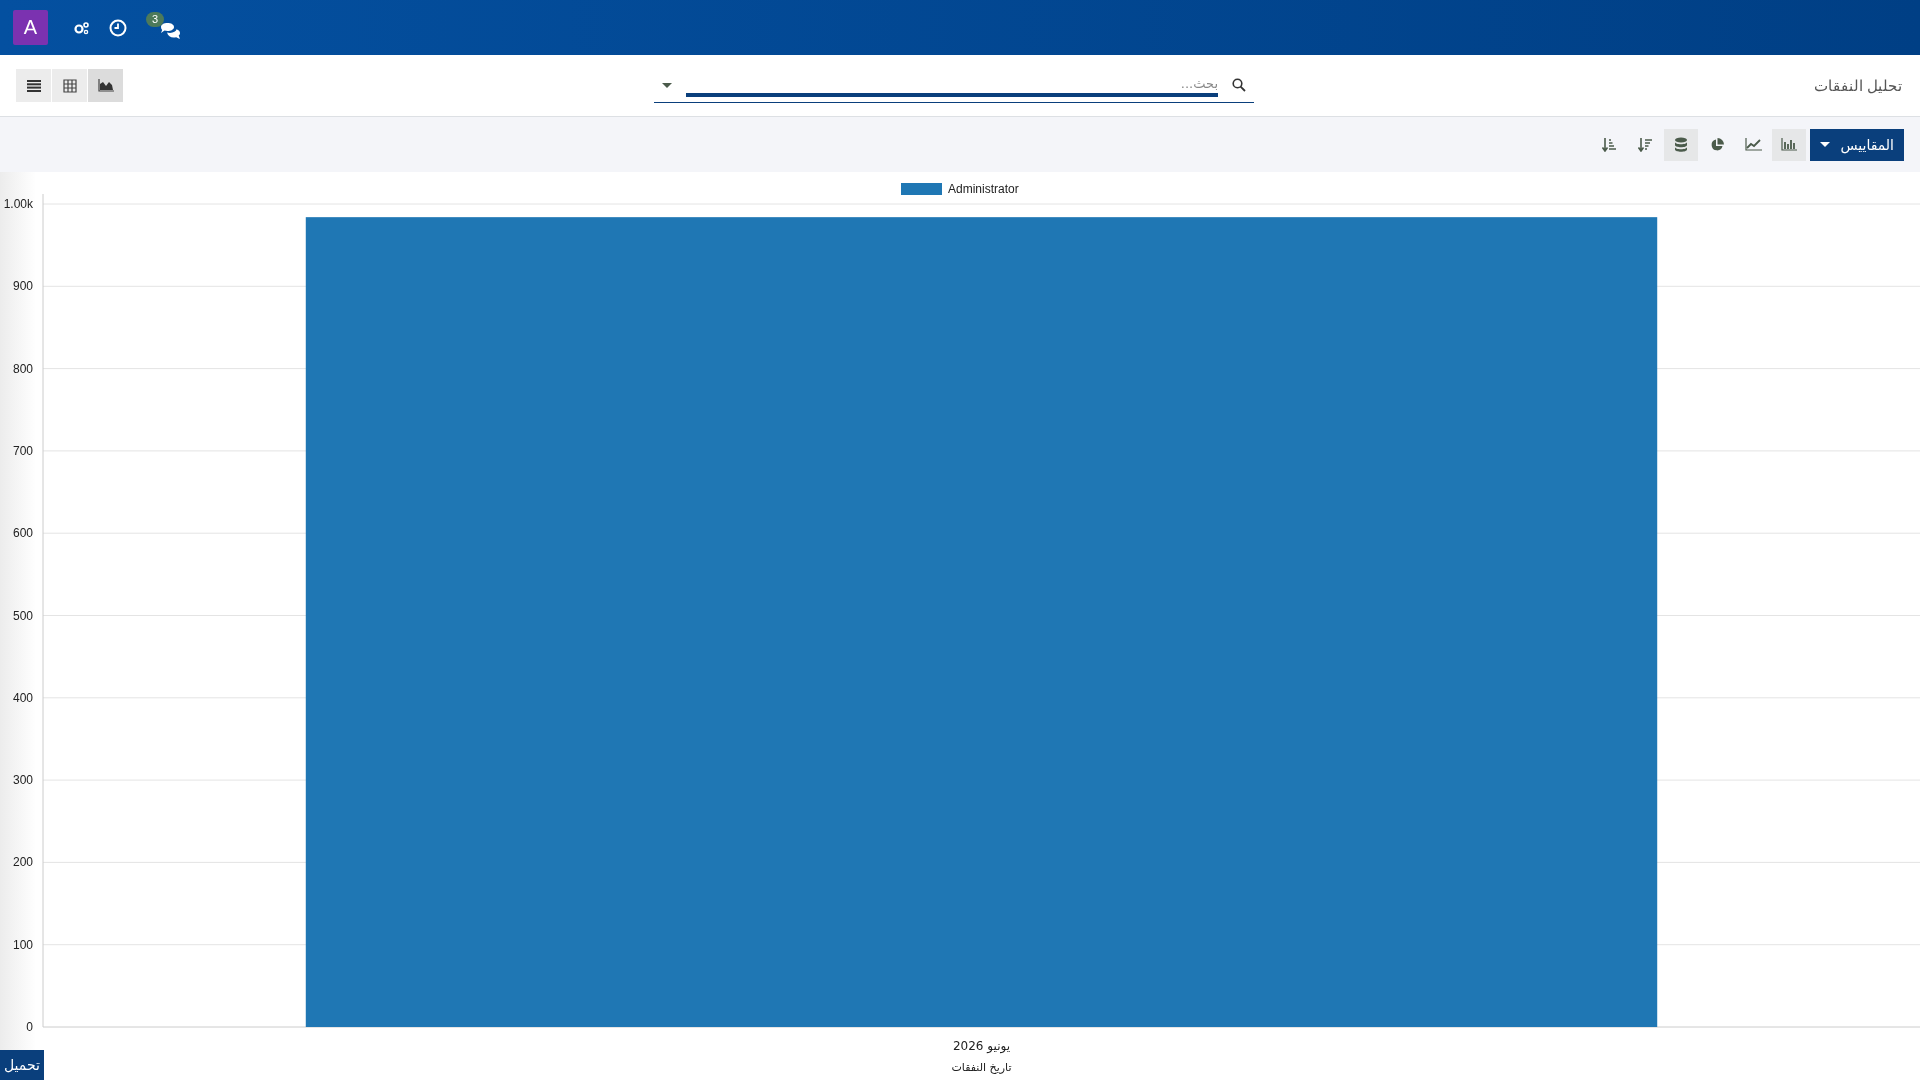 The image size is (1920, 1080). I want to click on y-axis-tick-label: 900, so click(22, 286).